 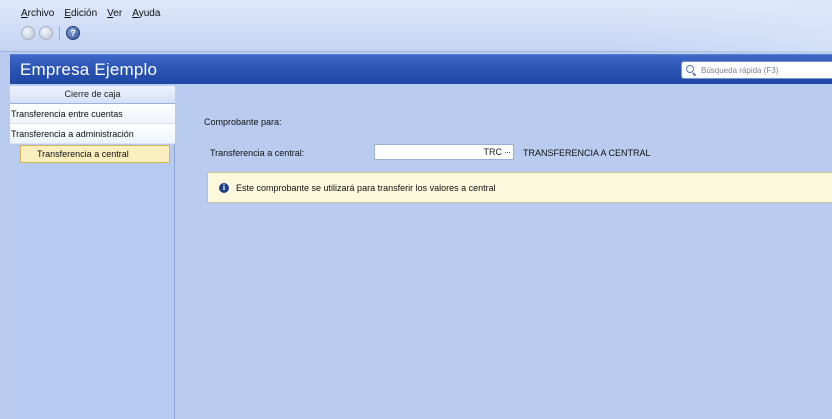 What do you see at coordinates (507, 152) in the screenshot?
I see `ellipsis-button: ···` at bounding box center [507, 152].